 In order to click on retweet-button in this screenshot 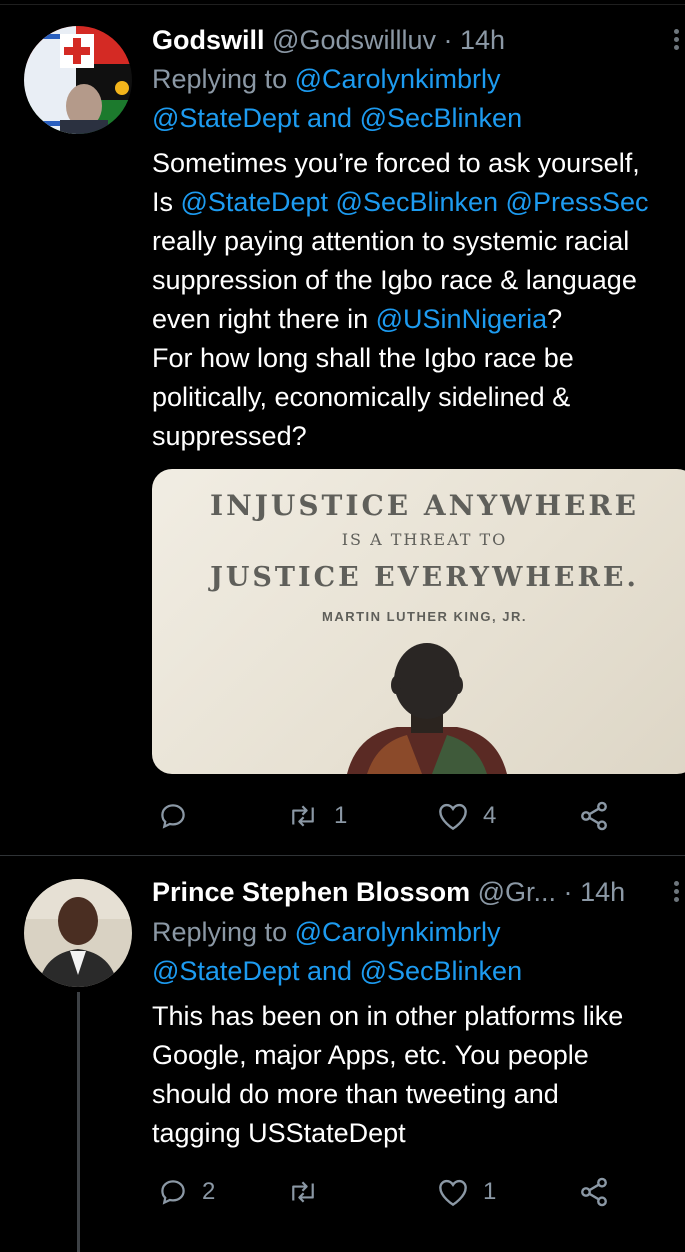, I will do `click(310, 1192)`.